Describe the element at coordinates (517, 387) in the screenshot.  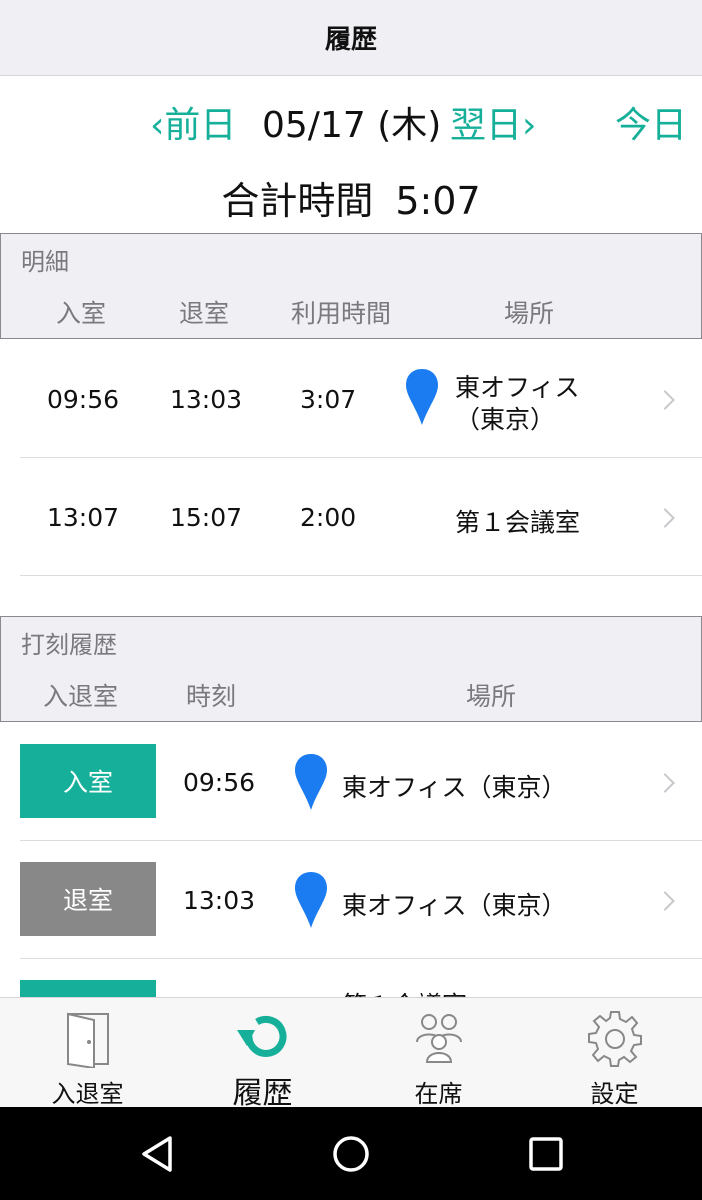
I see `place-name: 東オフィス` at that location.